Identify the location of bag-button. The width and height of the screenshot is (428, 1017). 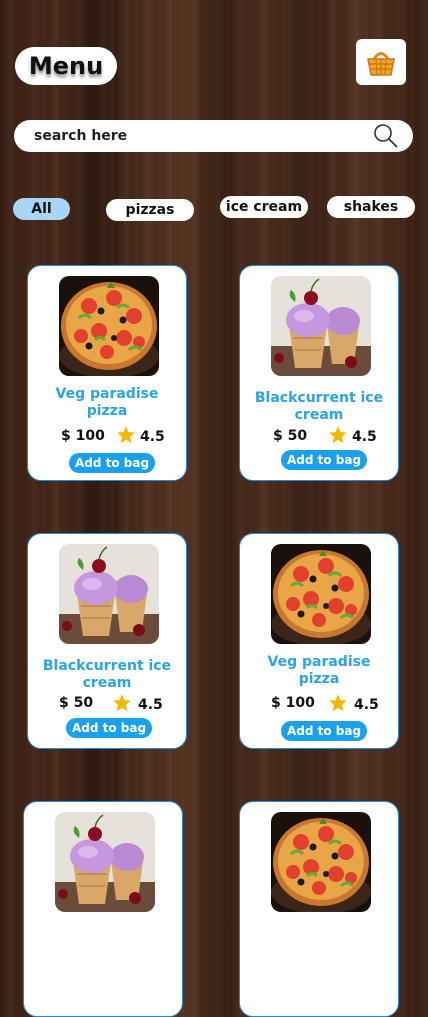
(381, 62).